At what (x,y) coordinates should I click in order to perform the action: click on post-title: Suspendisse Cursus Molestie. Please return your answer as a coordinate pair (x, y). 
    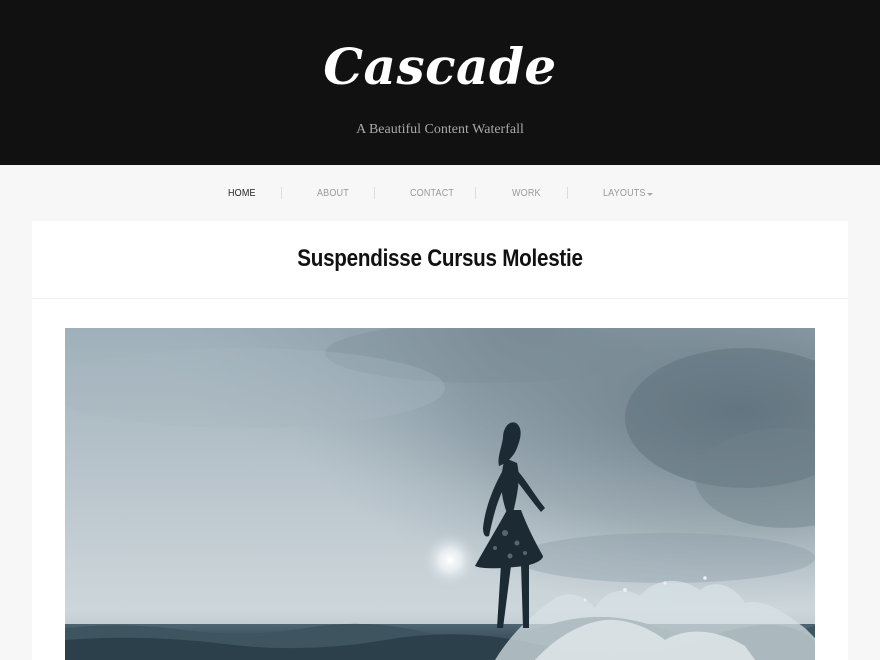
    Looking at the image, I should click on (440, 259).